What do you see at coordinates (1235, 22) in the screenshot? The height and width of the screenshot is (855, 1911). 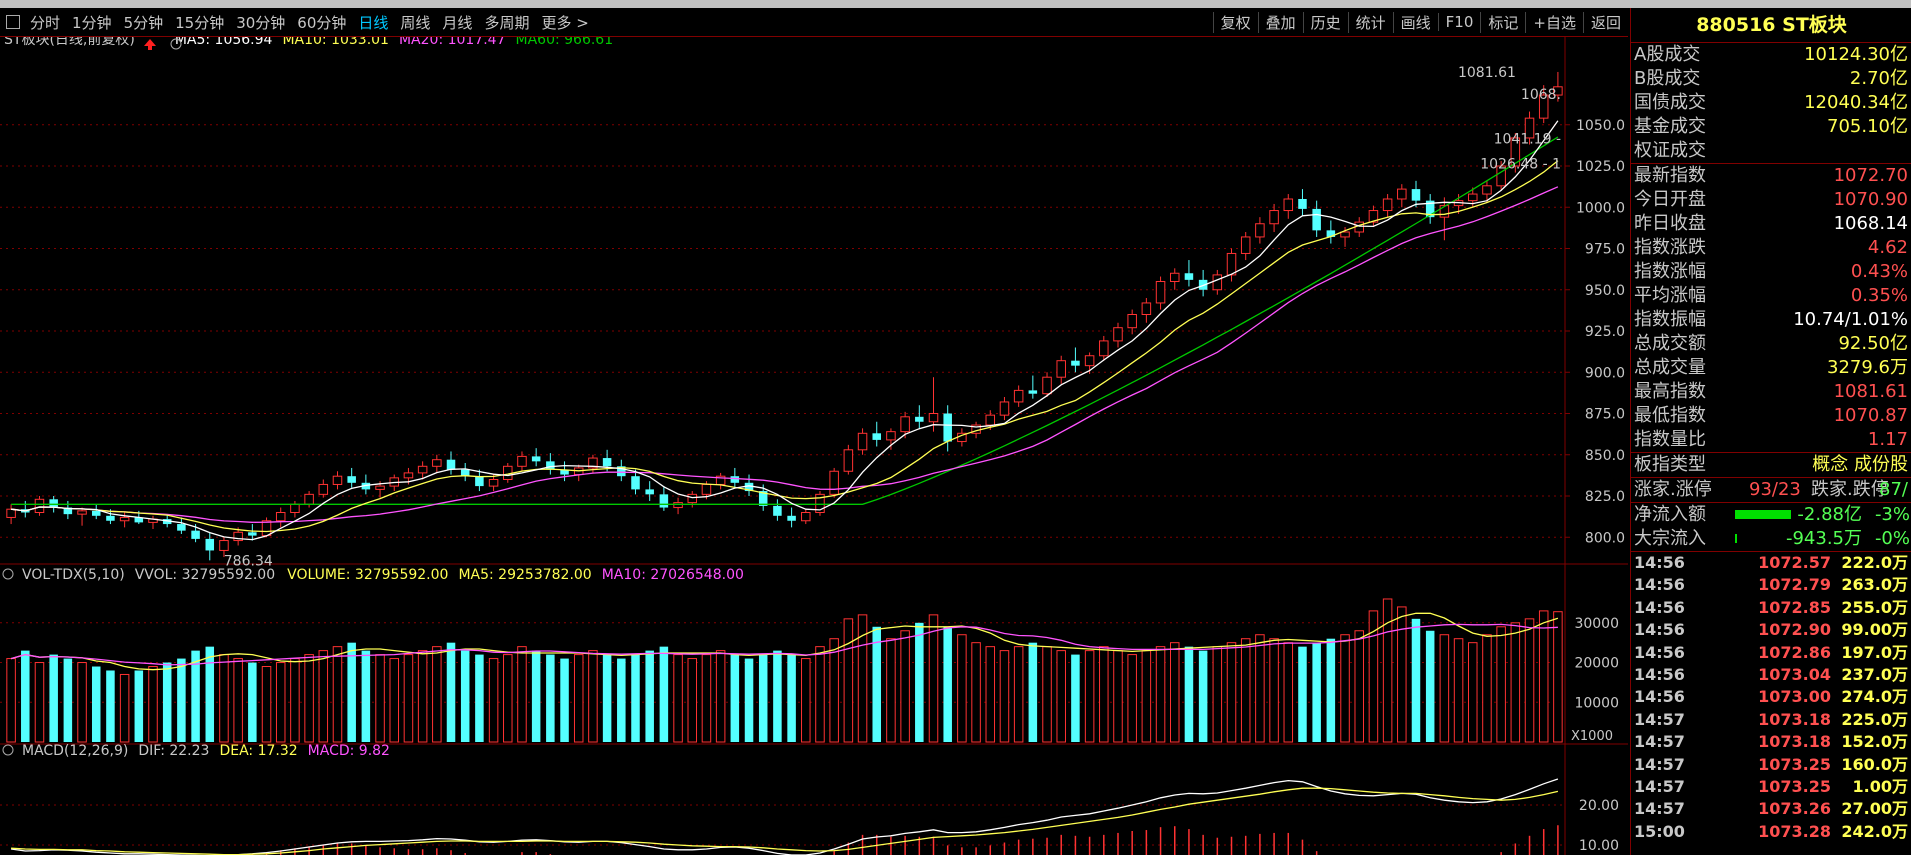 I see `tool-button: 复权` at bounding box center [1235, 22].